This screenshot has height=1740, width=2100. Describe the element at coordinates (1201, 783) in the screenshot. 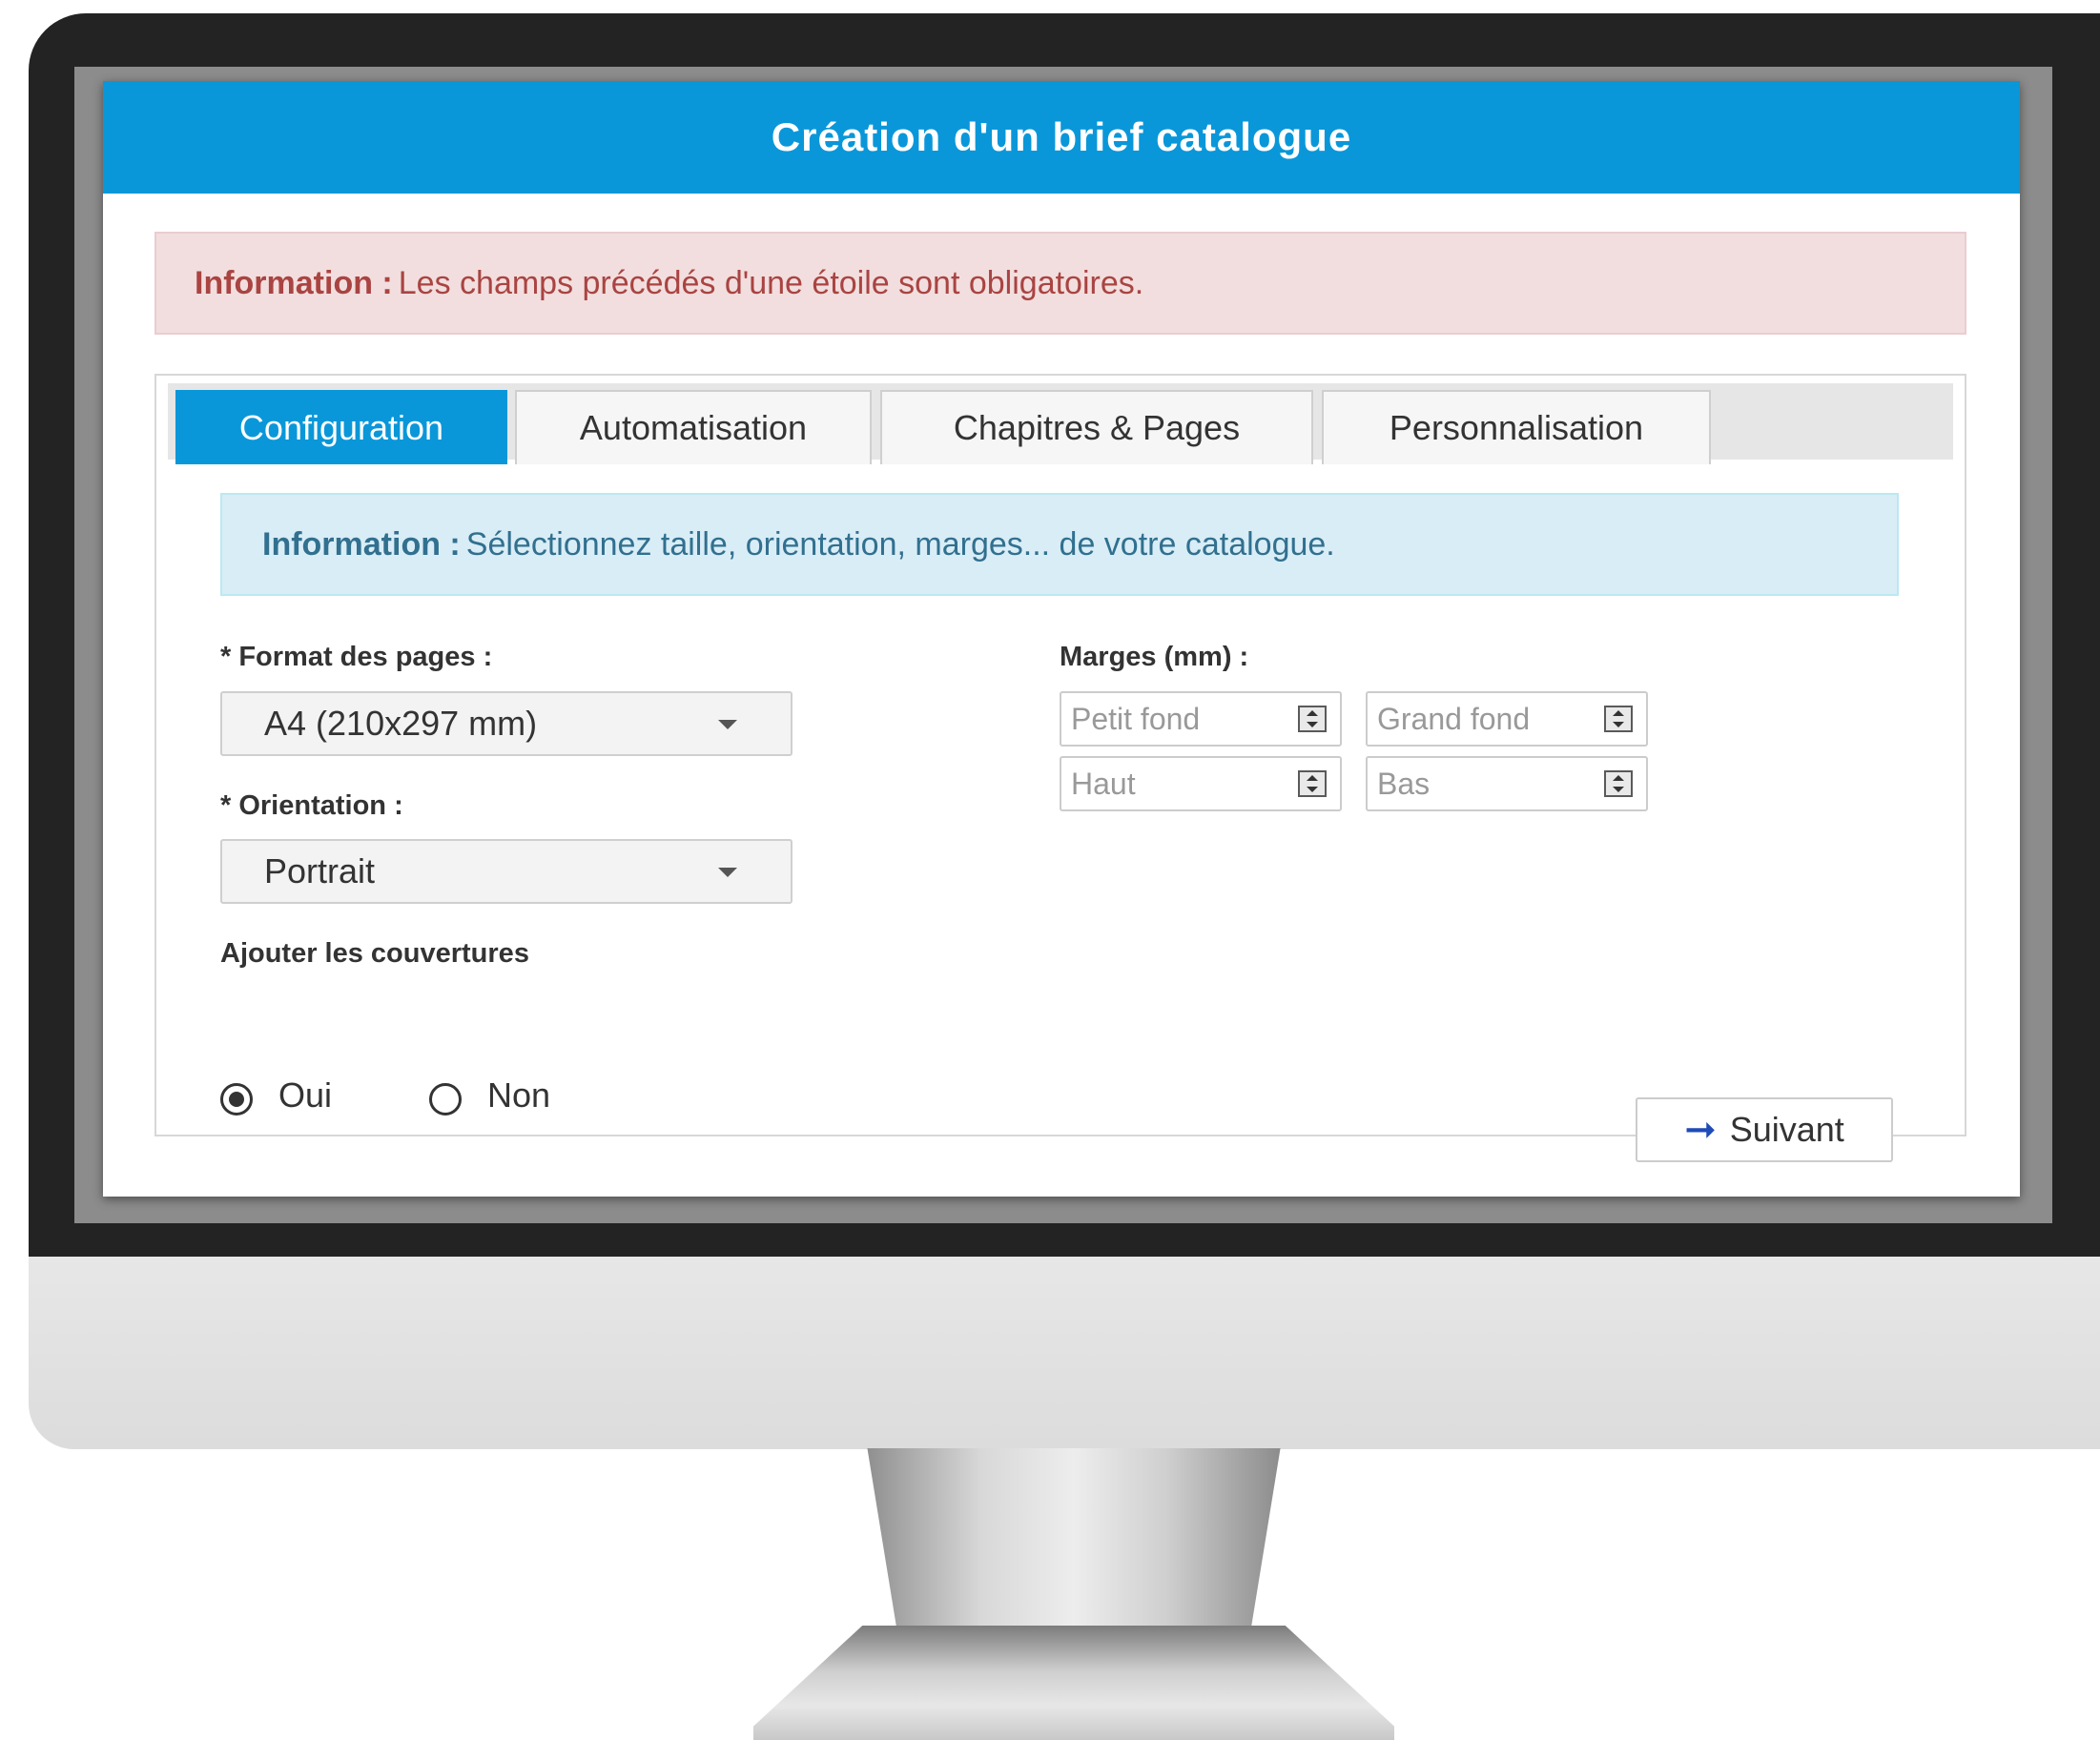

I see `margin-haut-input: Haut` at that location.